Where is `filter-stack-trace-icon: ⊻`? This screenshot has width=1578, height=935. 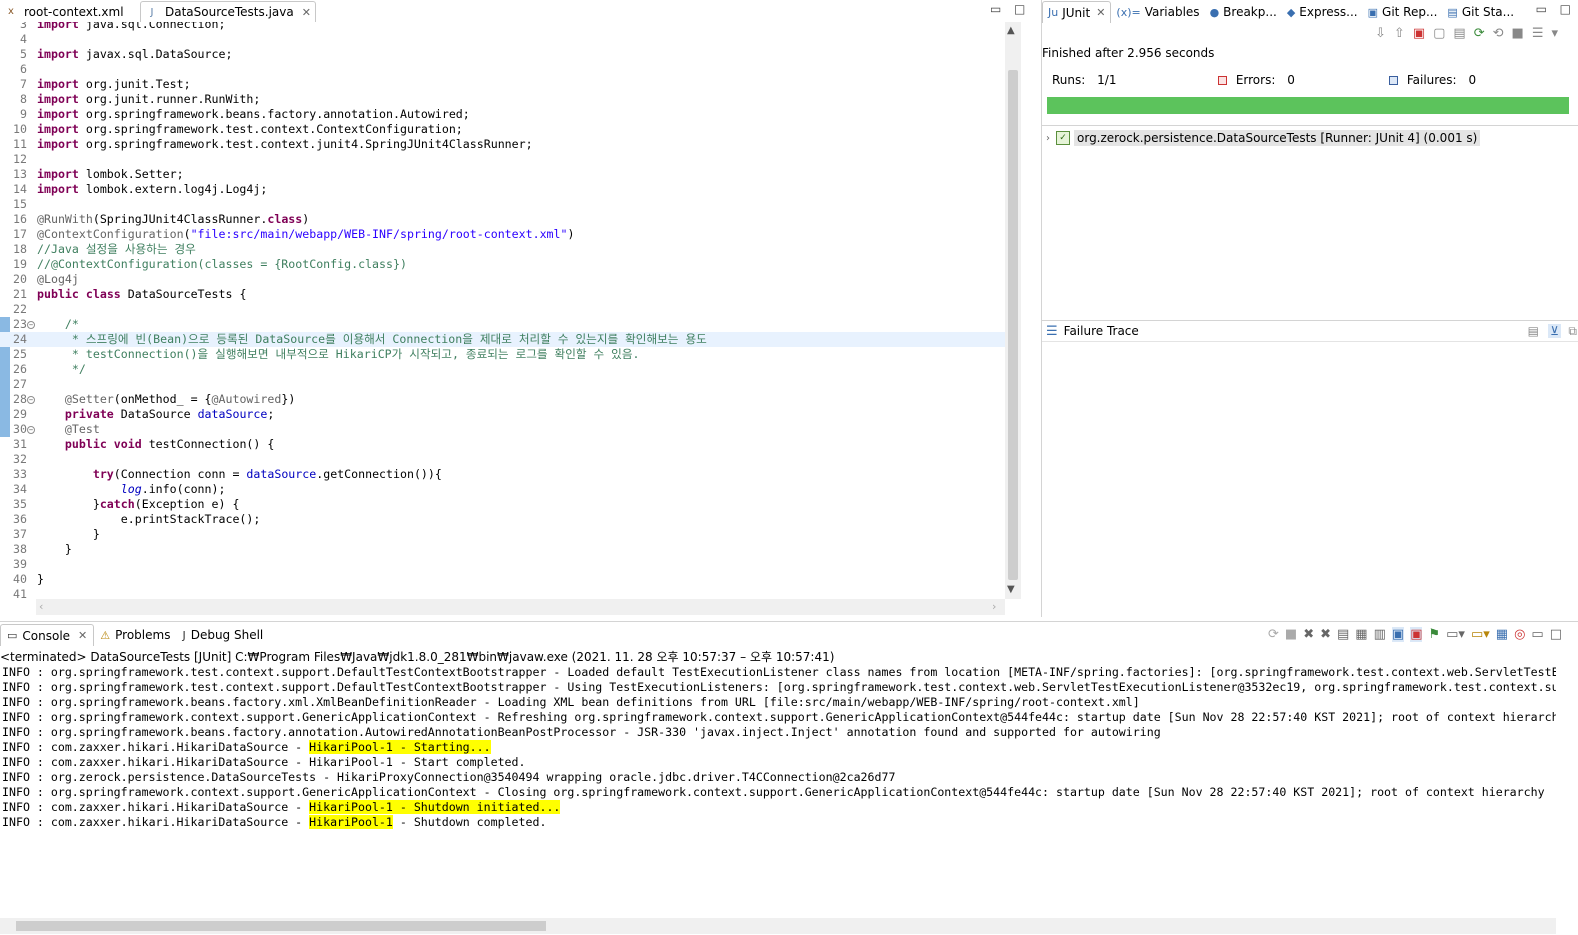
filter-stack-trace-icon: ⊻ is located at coordinates (1554, 331).